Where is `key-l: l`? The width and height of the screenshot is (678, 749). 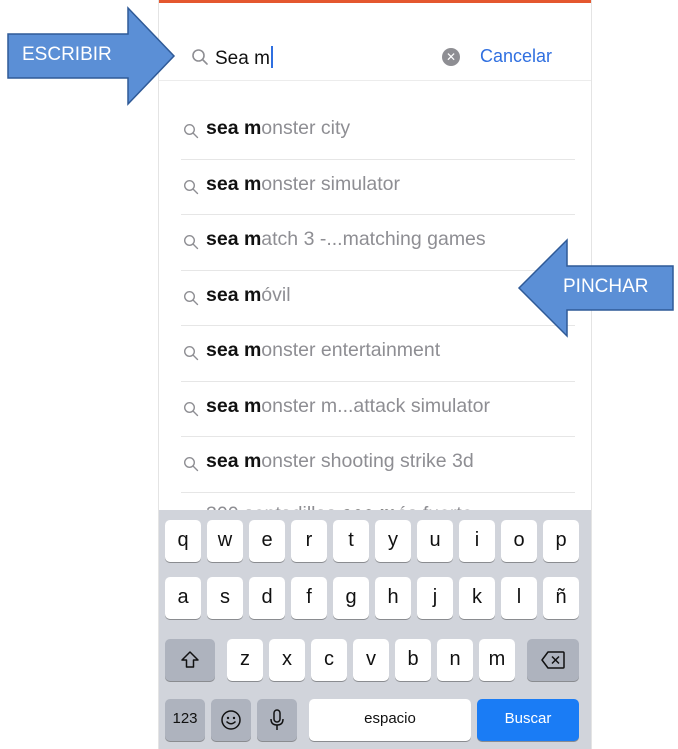
key-l: l is located at coordinates (519, 598).